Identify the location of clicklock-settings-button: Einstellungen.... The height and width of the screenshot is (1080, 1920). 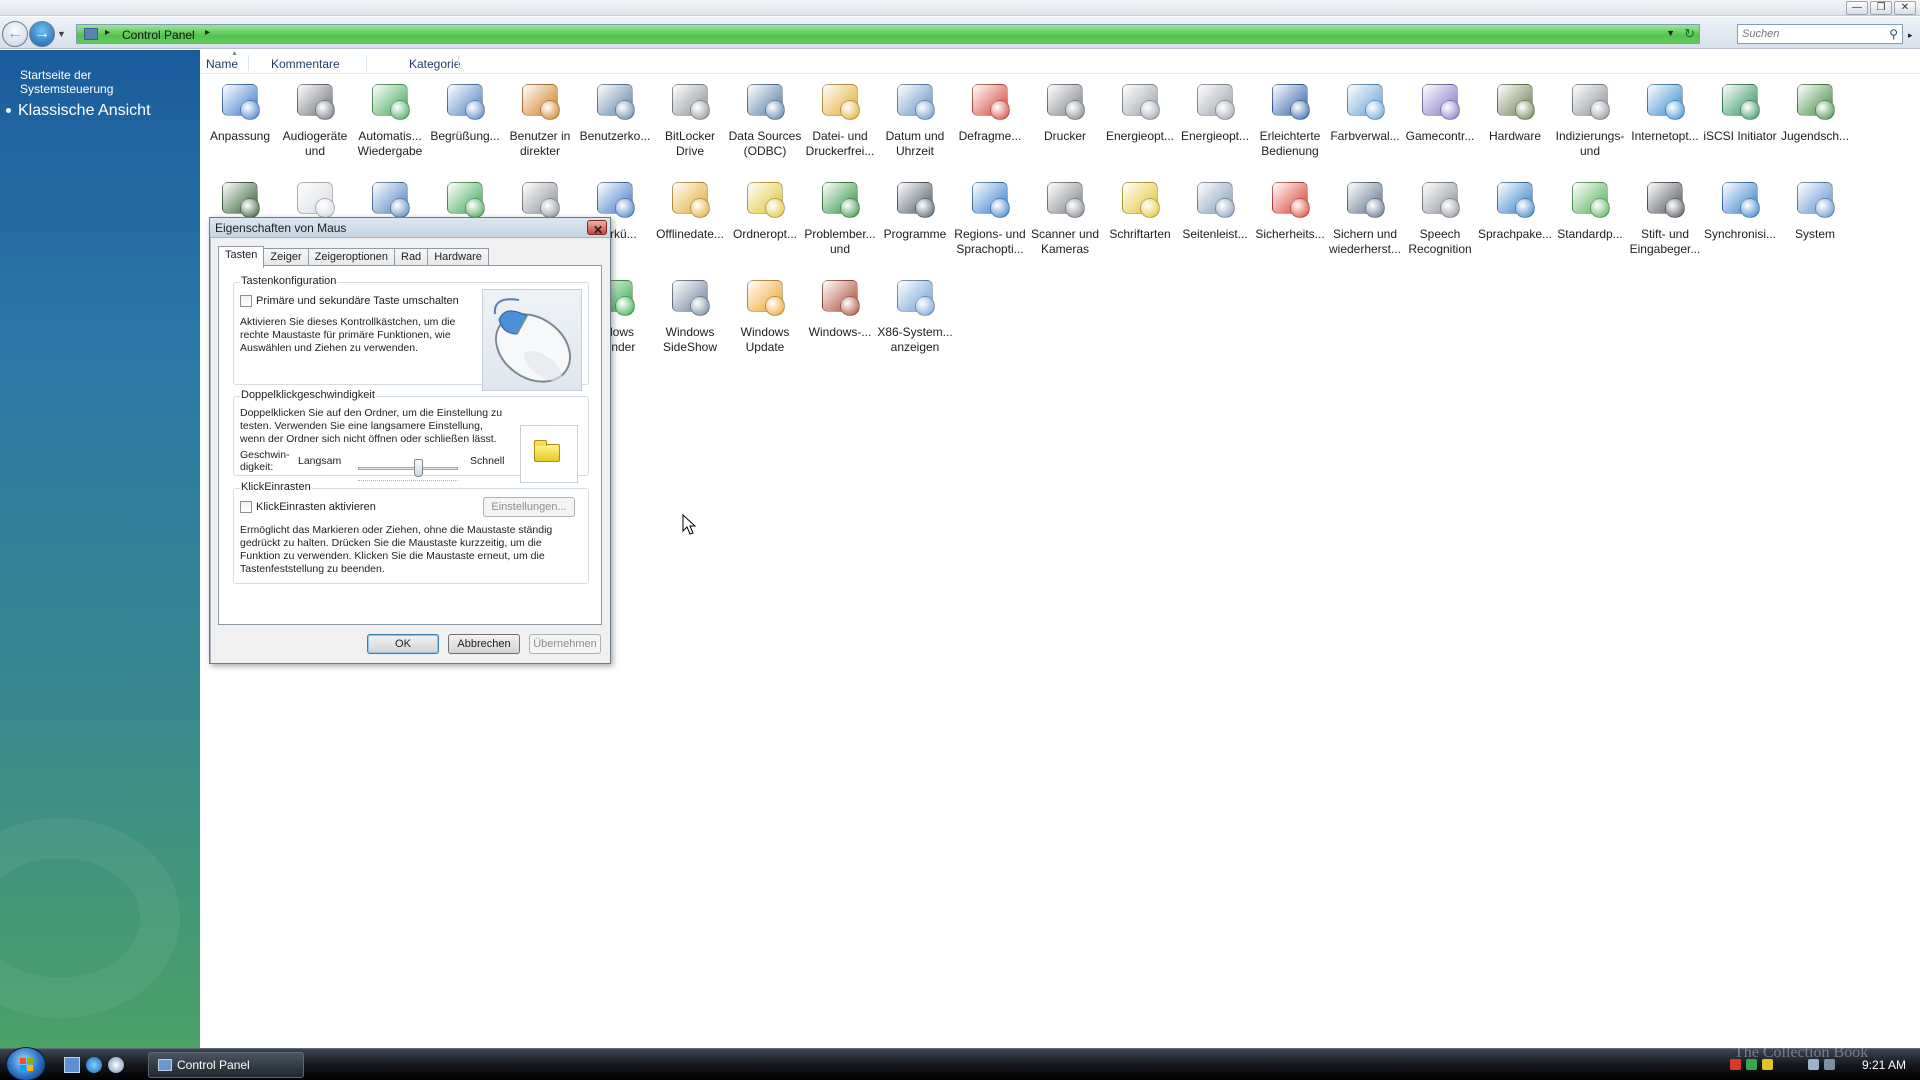
(529, 507).